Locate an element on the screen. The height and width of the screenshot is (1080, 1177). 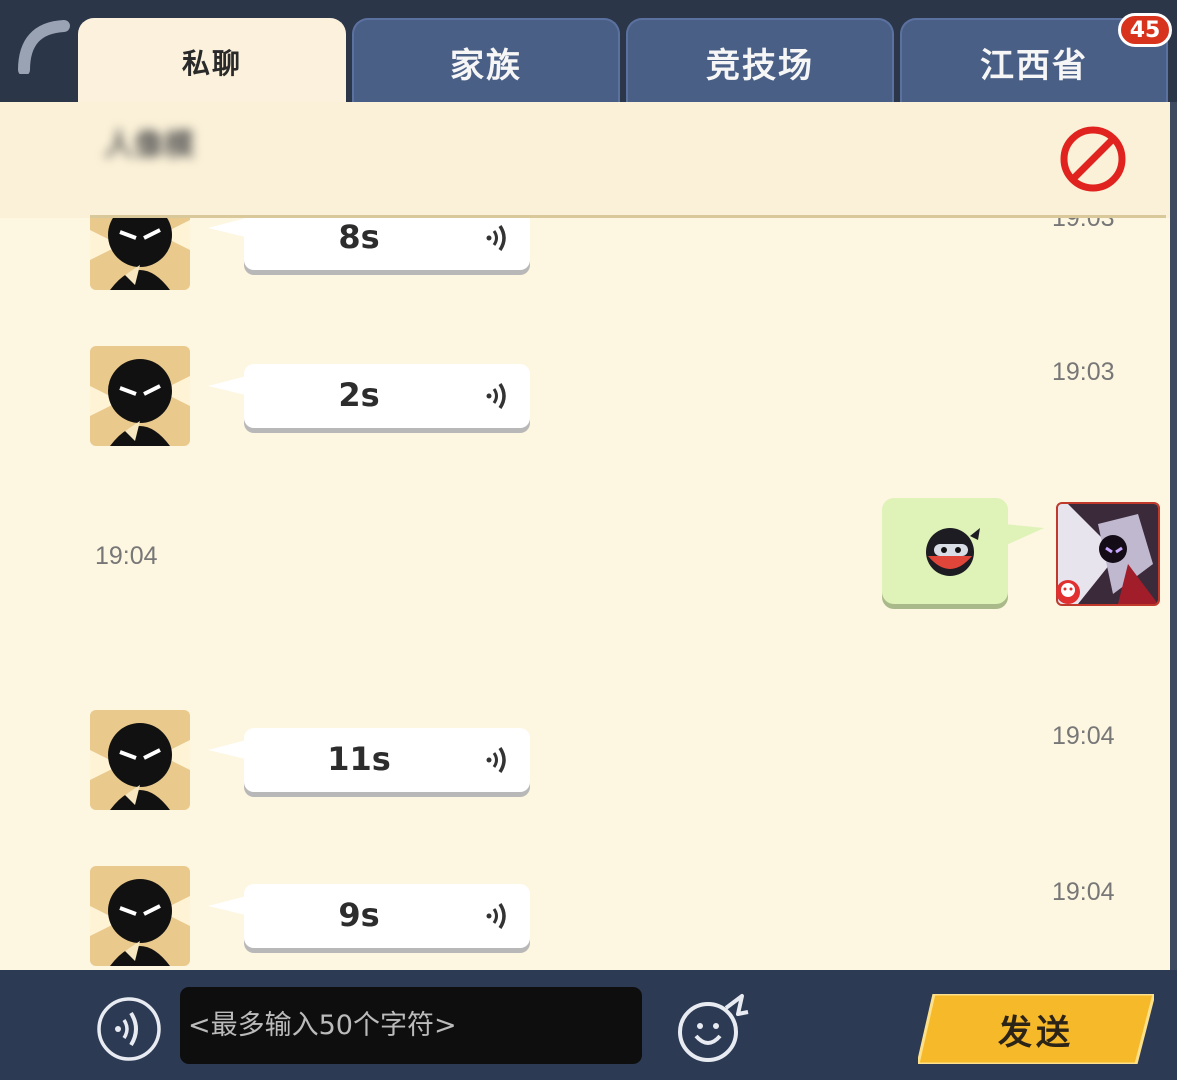
voice-duration: 11s is located at coordinates (359, 759).